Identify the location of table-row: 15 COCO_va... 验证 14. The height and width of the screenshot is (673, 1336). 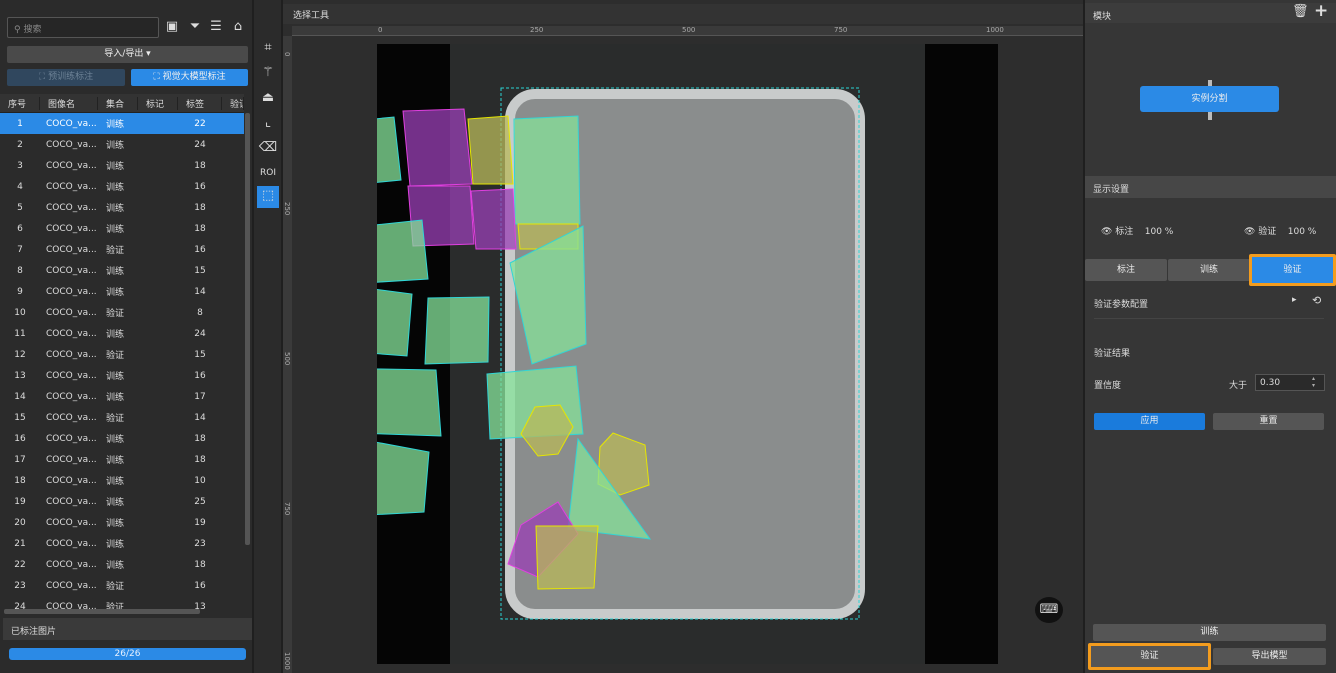
(122, 417).